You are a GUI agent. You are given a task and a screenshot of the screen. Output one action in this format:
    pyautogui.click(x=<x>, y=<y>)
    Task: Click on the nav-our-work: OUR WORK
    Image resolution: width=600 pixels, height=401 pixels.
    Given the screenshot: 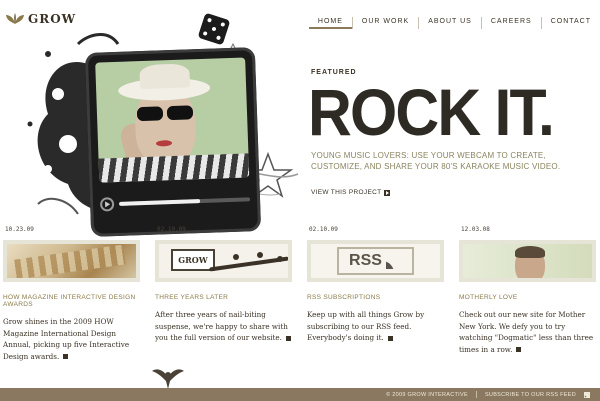 What is the action you would take?
    pyautogui.click(x=384, y=23)
    